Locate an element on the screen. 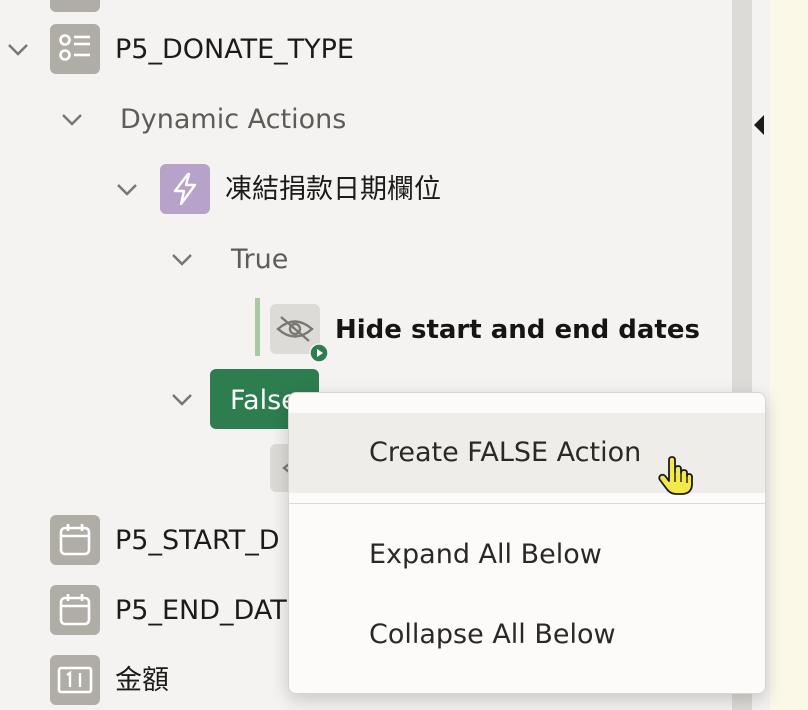 The image size is (808, 710). menu-separator is located at coordinates (527, 503).